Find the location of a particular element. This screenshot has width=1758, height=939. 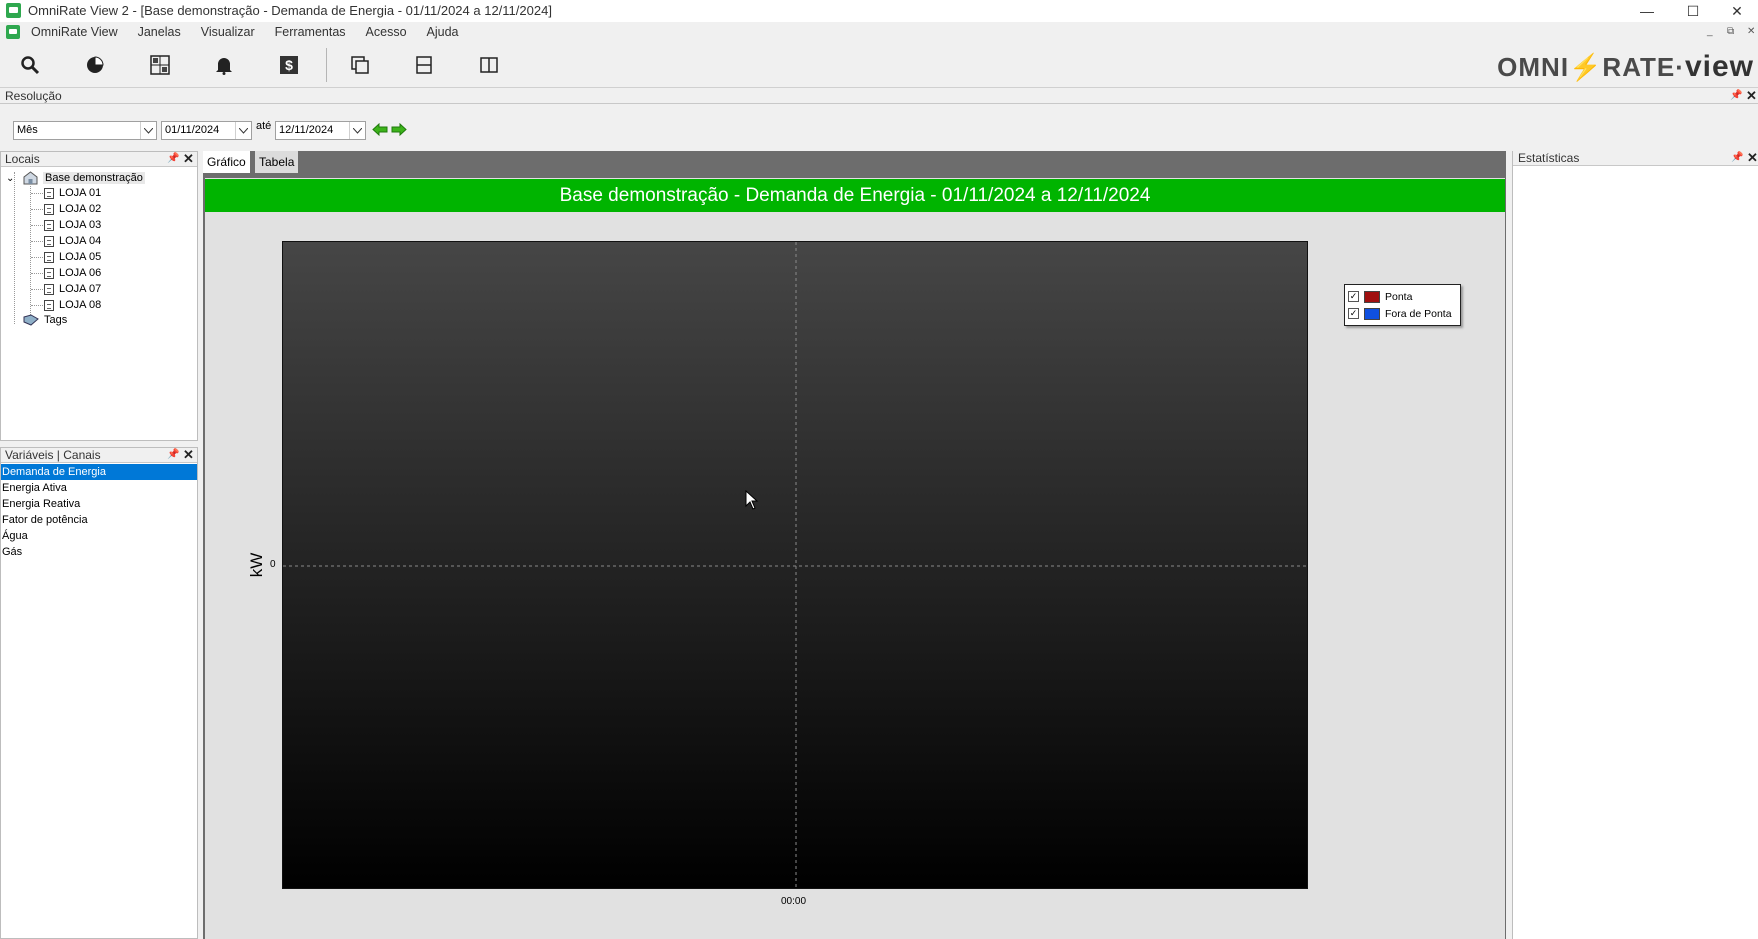

mouse-cursor-icon is located at coordinates (752, 500).